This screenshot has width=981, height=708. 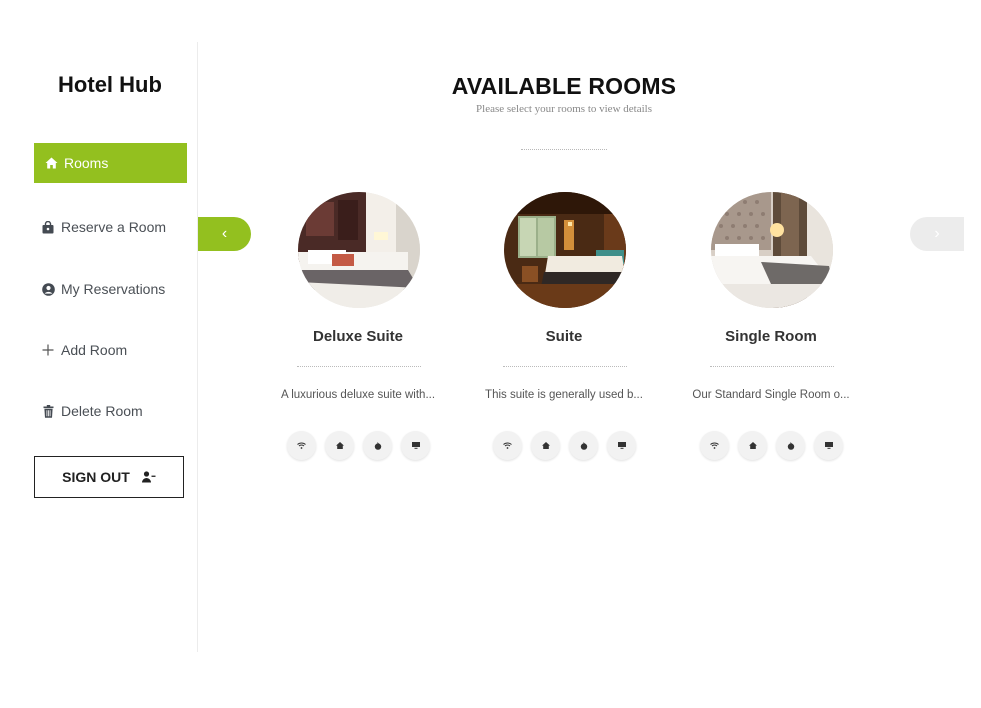 I want to click on carousel-prev-button: ‹, so click(x=224, y=234).